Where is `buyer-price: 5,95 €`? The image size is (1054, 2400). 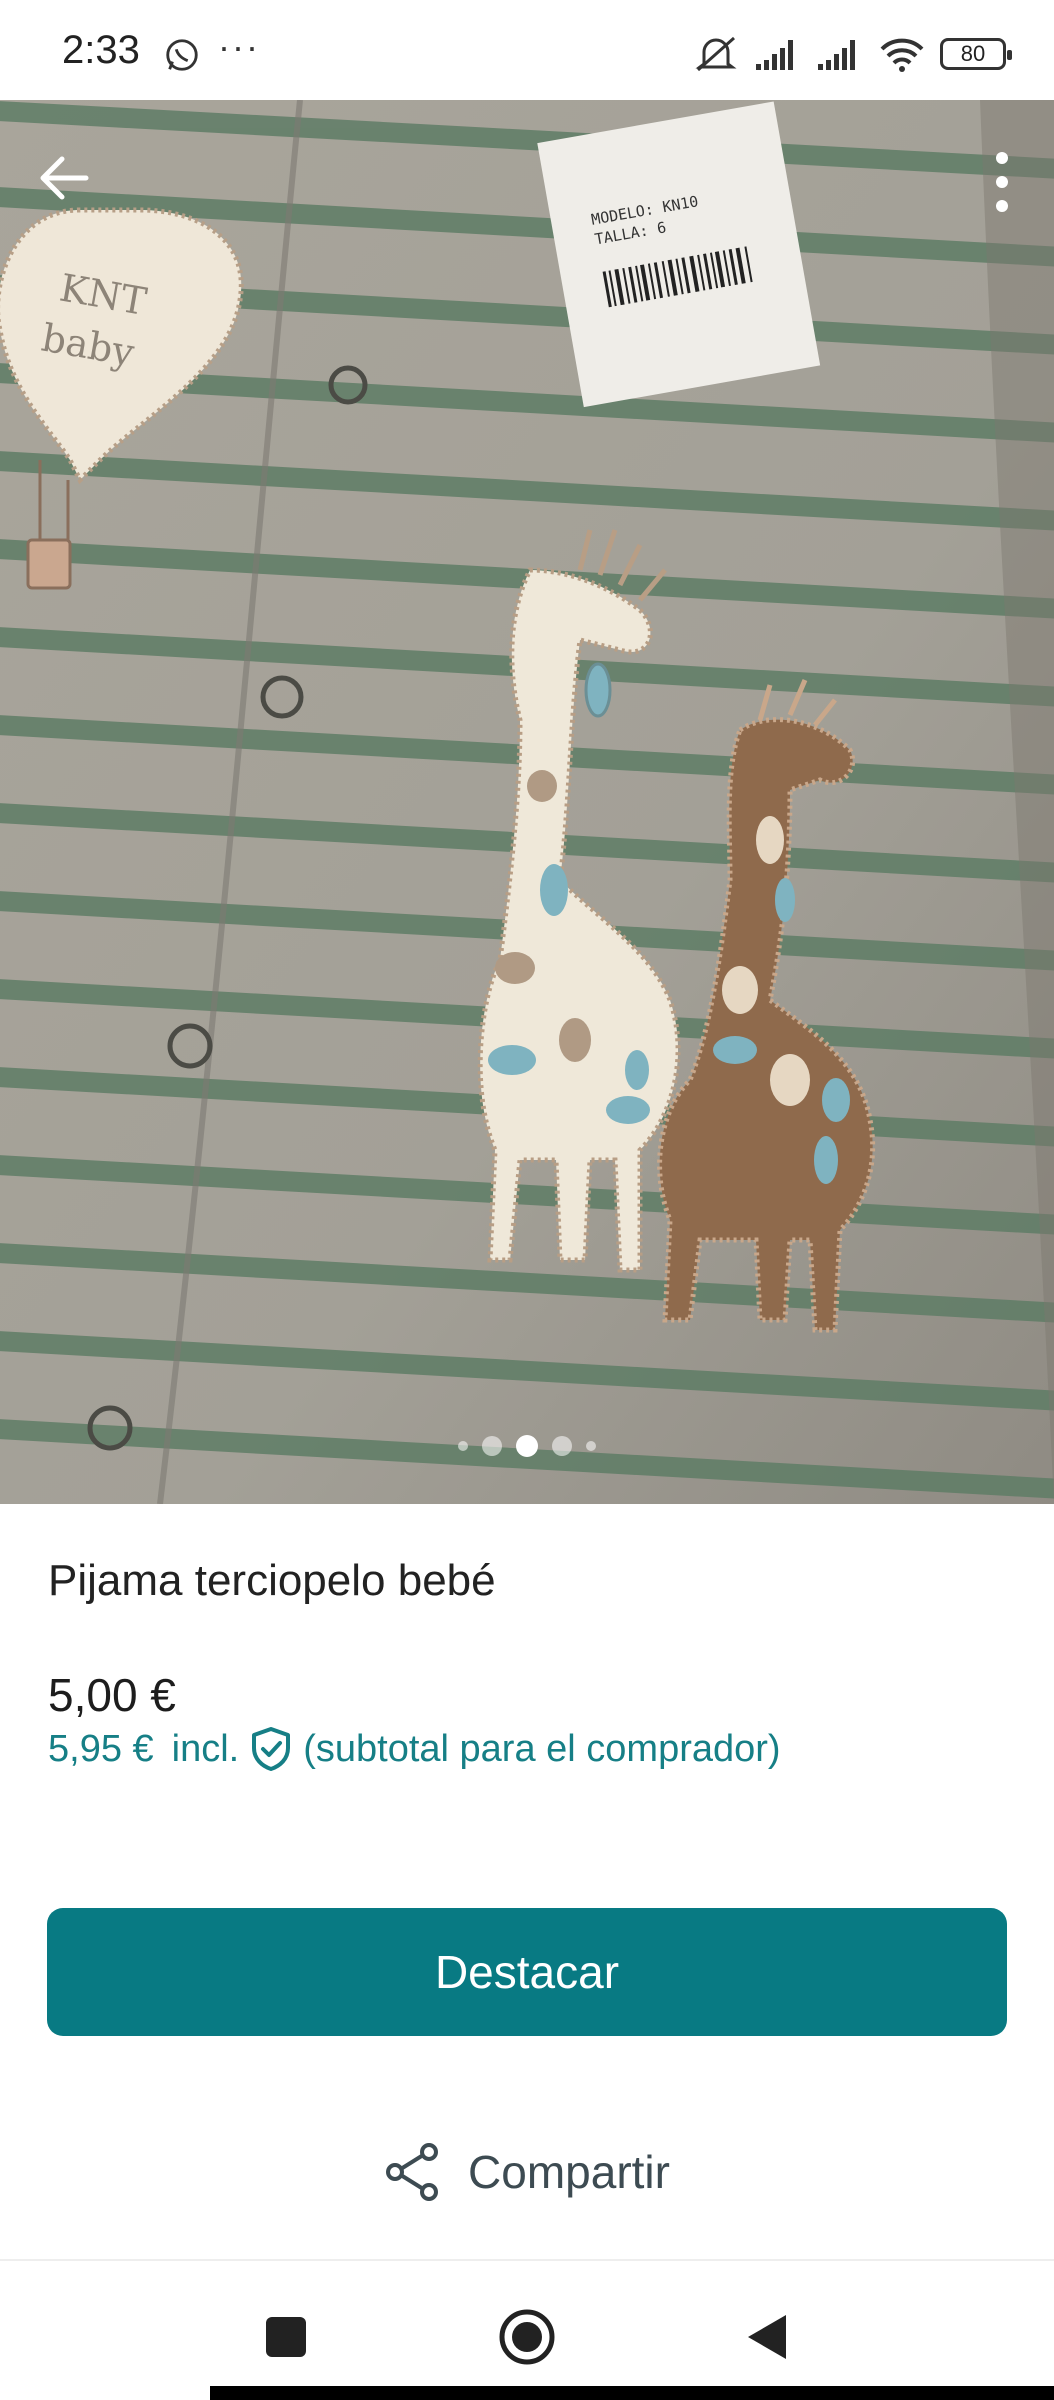
buyer-price: 5,95 € is located at coordinates (101, 1748).